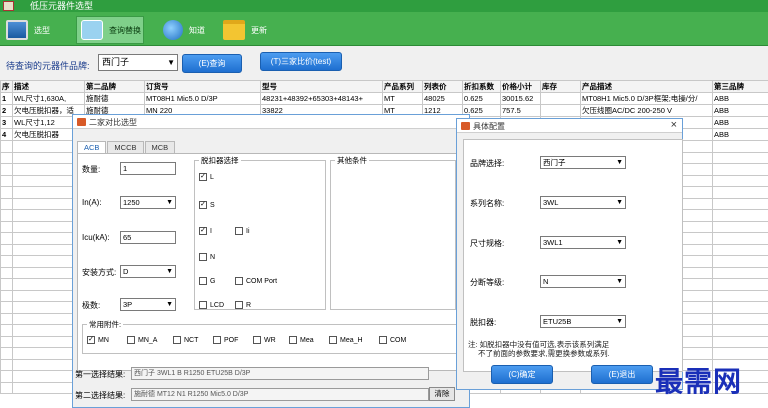 This screenshot has width=768, height=408. I want to click on clear-button: 清除, so click(442, 394).